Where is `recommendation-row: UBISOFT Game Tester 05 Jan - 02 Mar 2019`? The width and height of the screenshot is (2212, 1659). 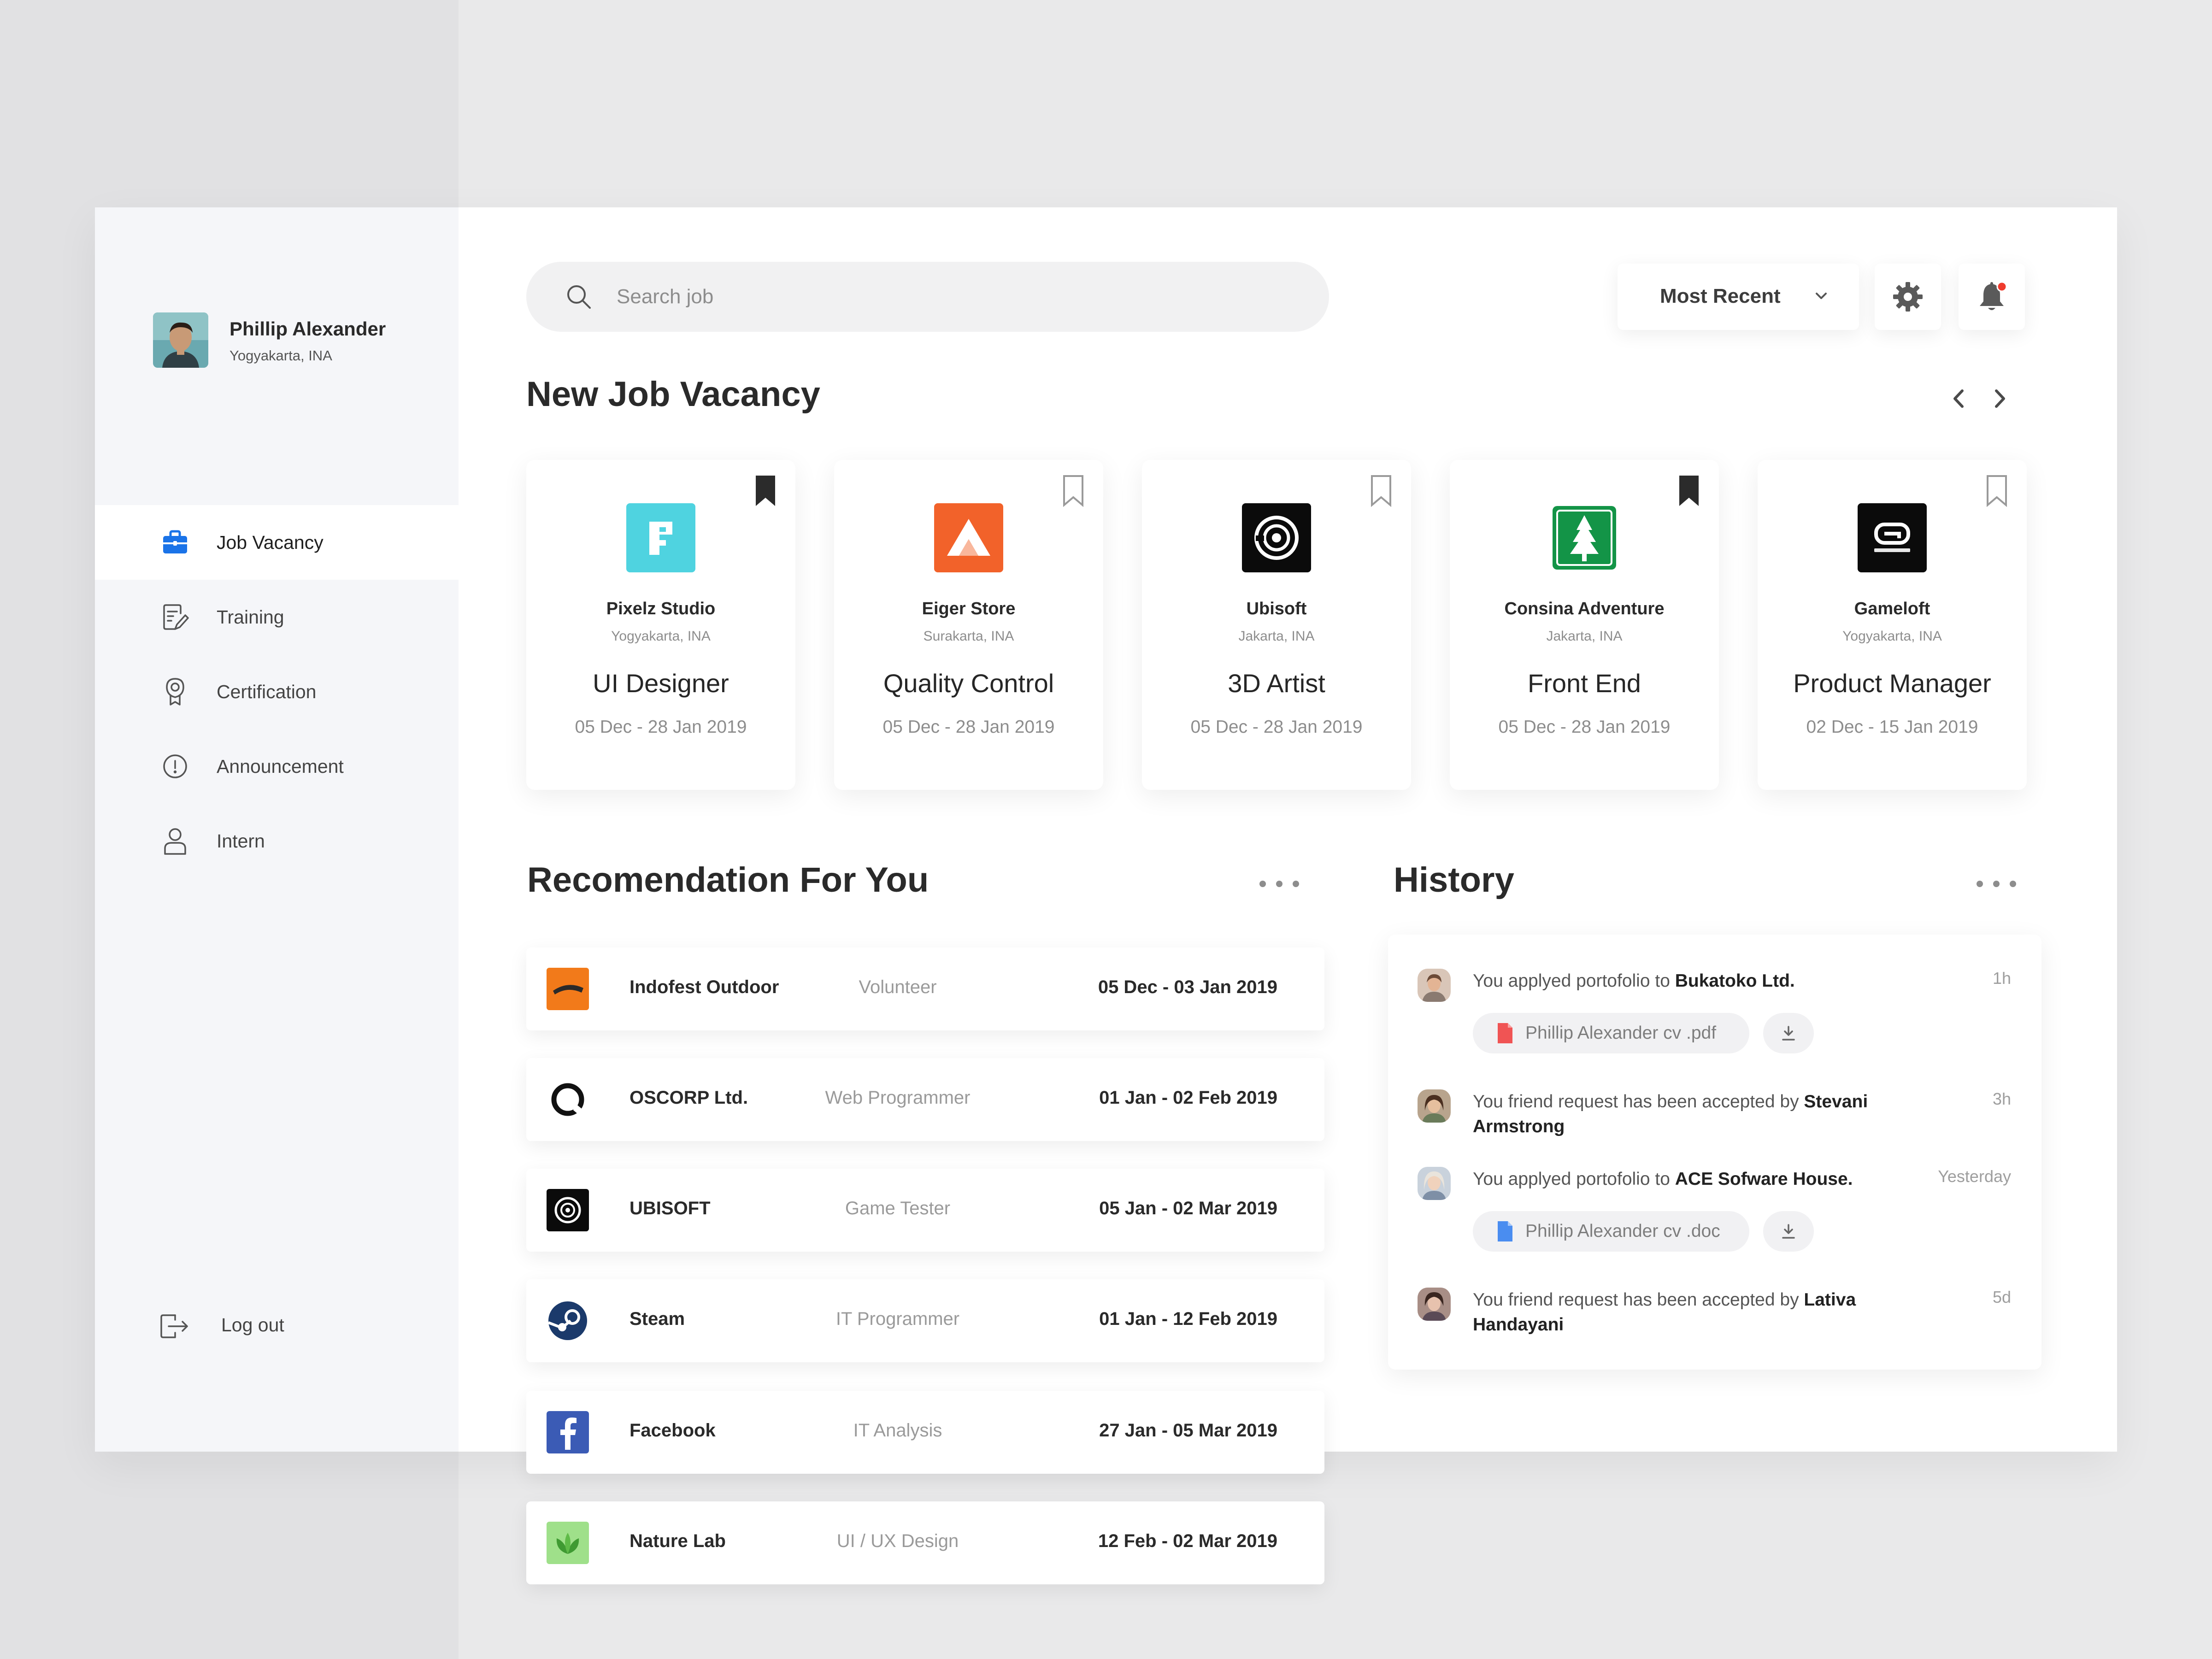 recommendation-row: UBISOFT Game Tester 05 Jan - 02 Mar 2019 is located at coordinates (925, 1210).